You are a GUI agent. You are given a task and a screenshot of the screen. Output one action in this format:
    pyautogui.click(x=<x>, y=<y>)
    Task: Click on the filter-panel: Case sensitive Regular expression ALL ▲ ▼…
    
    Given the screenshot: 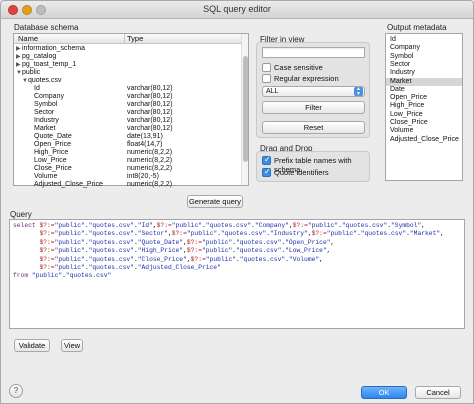 What is the action you would take?
    pyautogui.click(x=313, y=90)
    